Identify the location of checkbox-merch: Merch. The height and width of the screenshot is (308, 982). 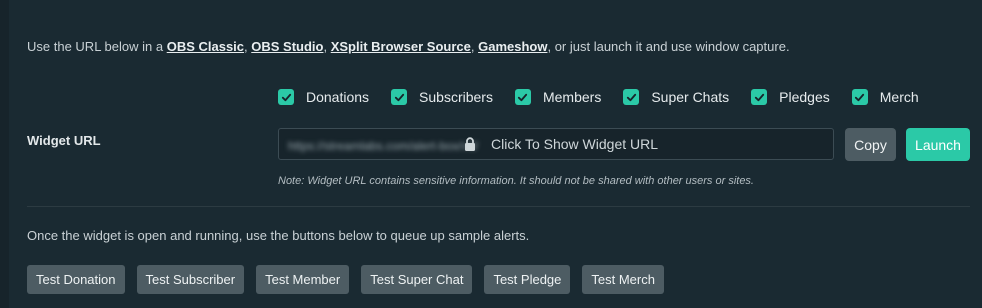
(885, 97).